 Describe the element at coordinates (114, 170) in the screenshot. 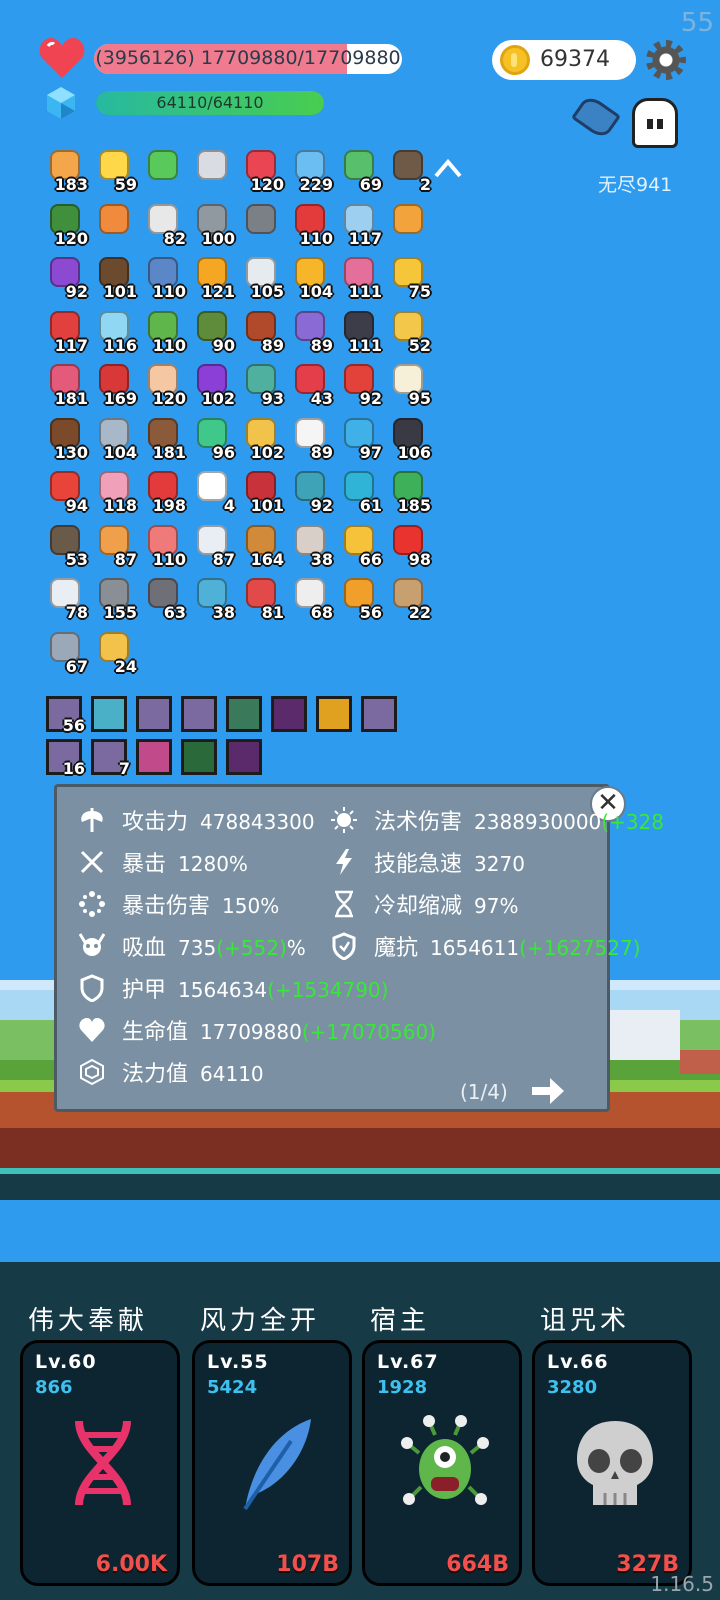

I see `inventory-item: 59` at that location.